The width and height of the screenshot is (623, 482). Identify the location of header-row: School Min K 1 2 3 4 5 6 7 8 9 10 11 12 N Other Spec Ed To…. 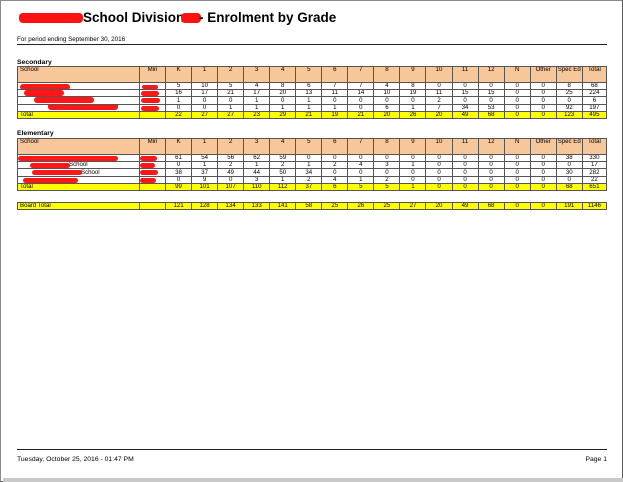
(312, 74).